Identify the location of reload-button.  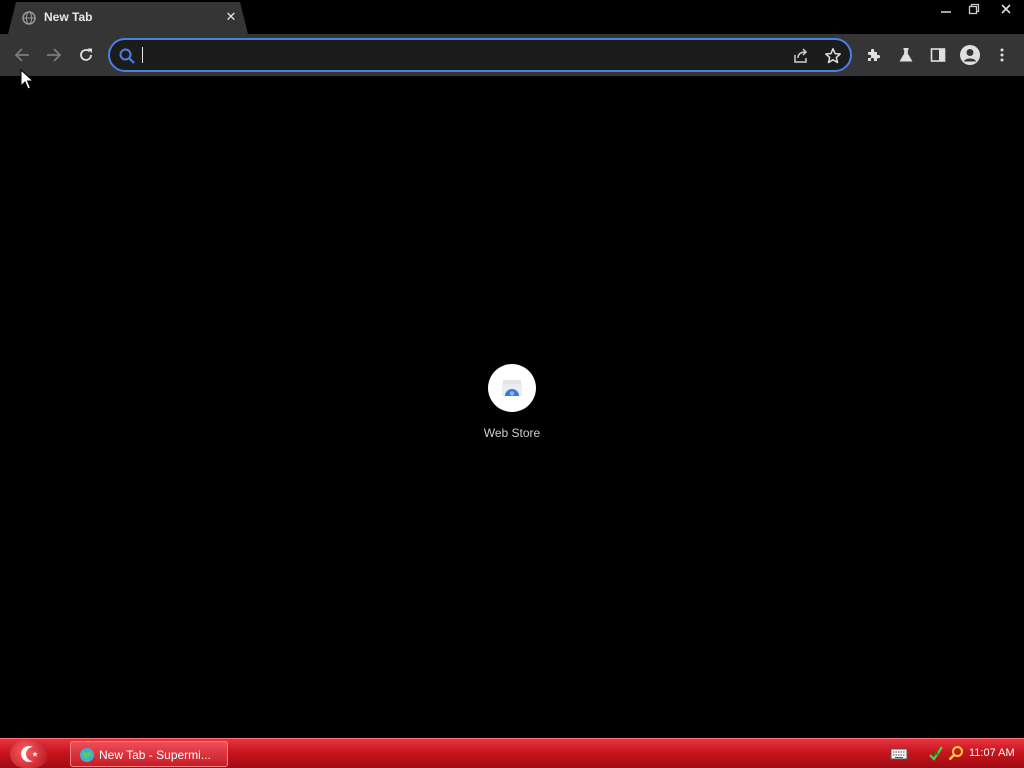
(86, 55).